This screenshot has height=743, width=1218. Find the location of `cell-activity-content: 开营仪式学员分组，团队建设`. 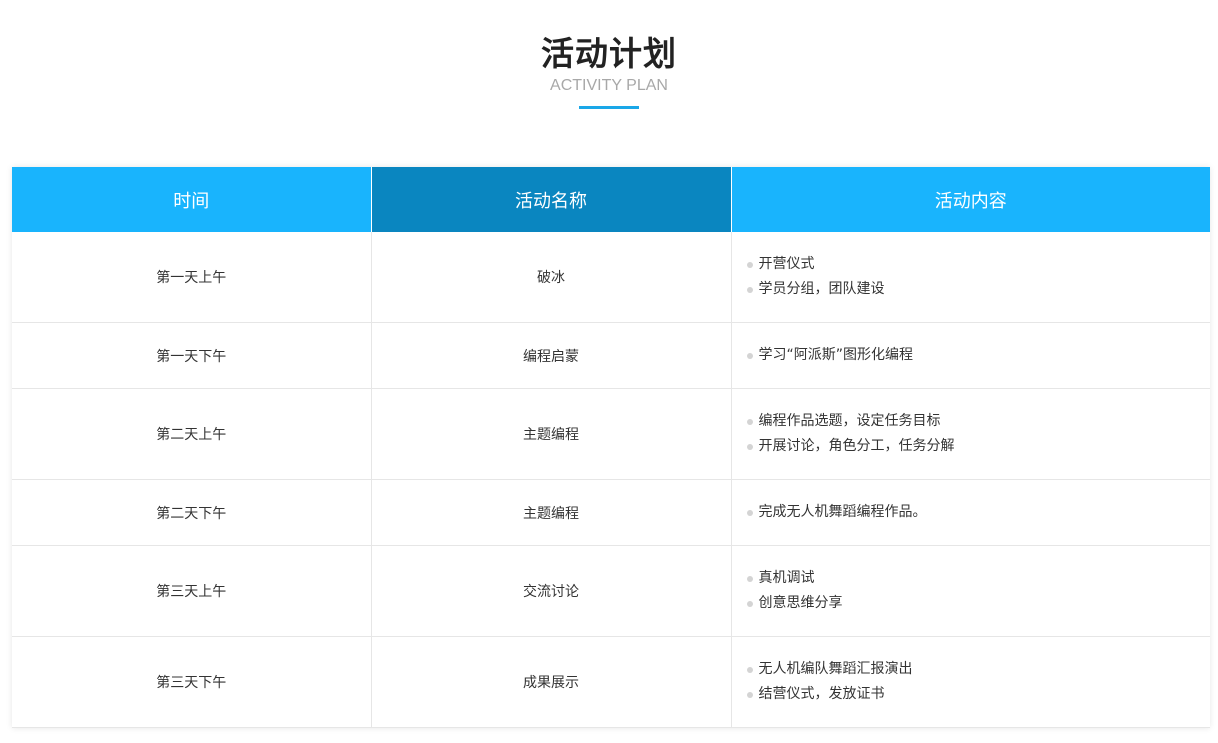

cell-activity-content: 开营仪式学员分组，团队建设 is located at coordinates (970, 277).